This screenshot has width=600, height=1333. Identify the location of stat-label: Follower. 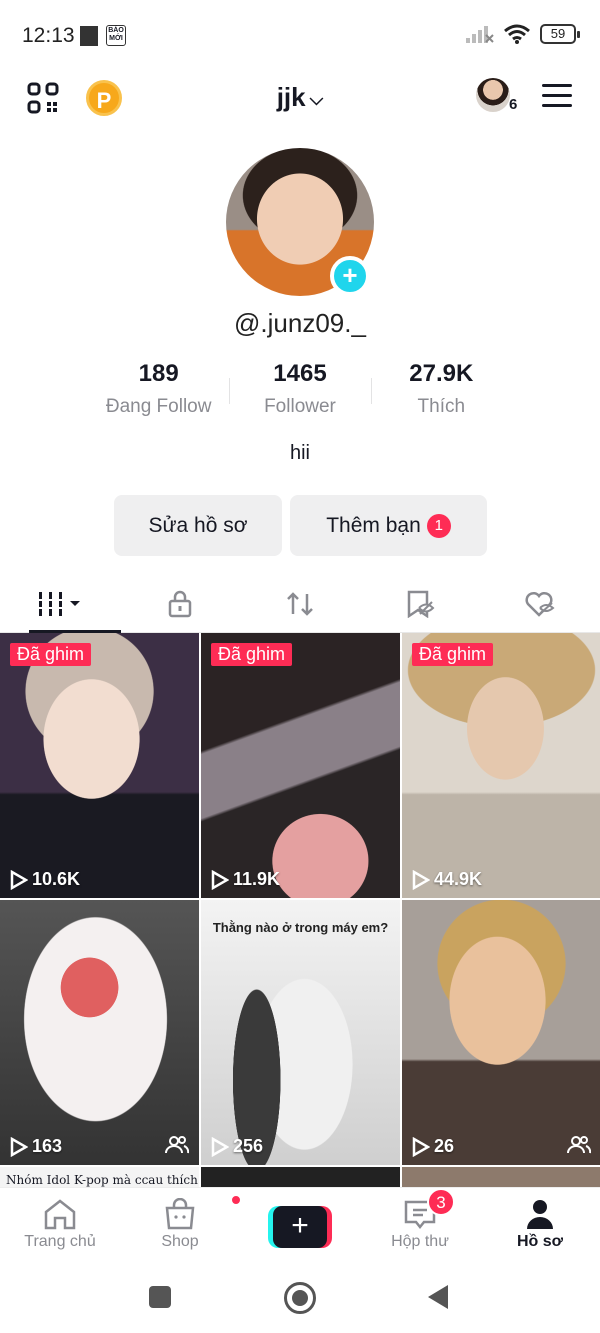
(300, 406).